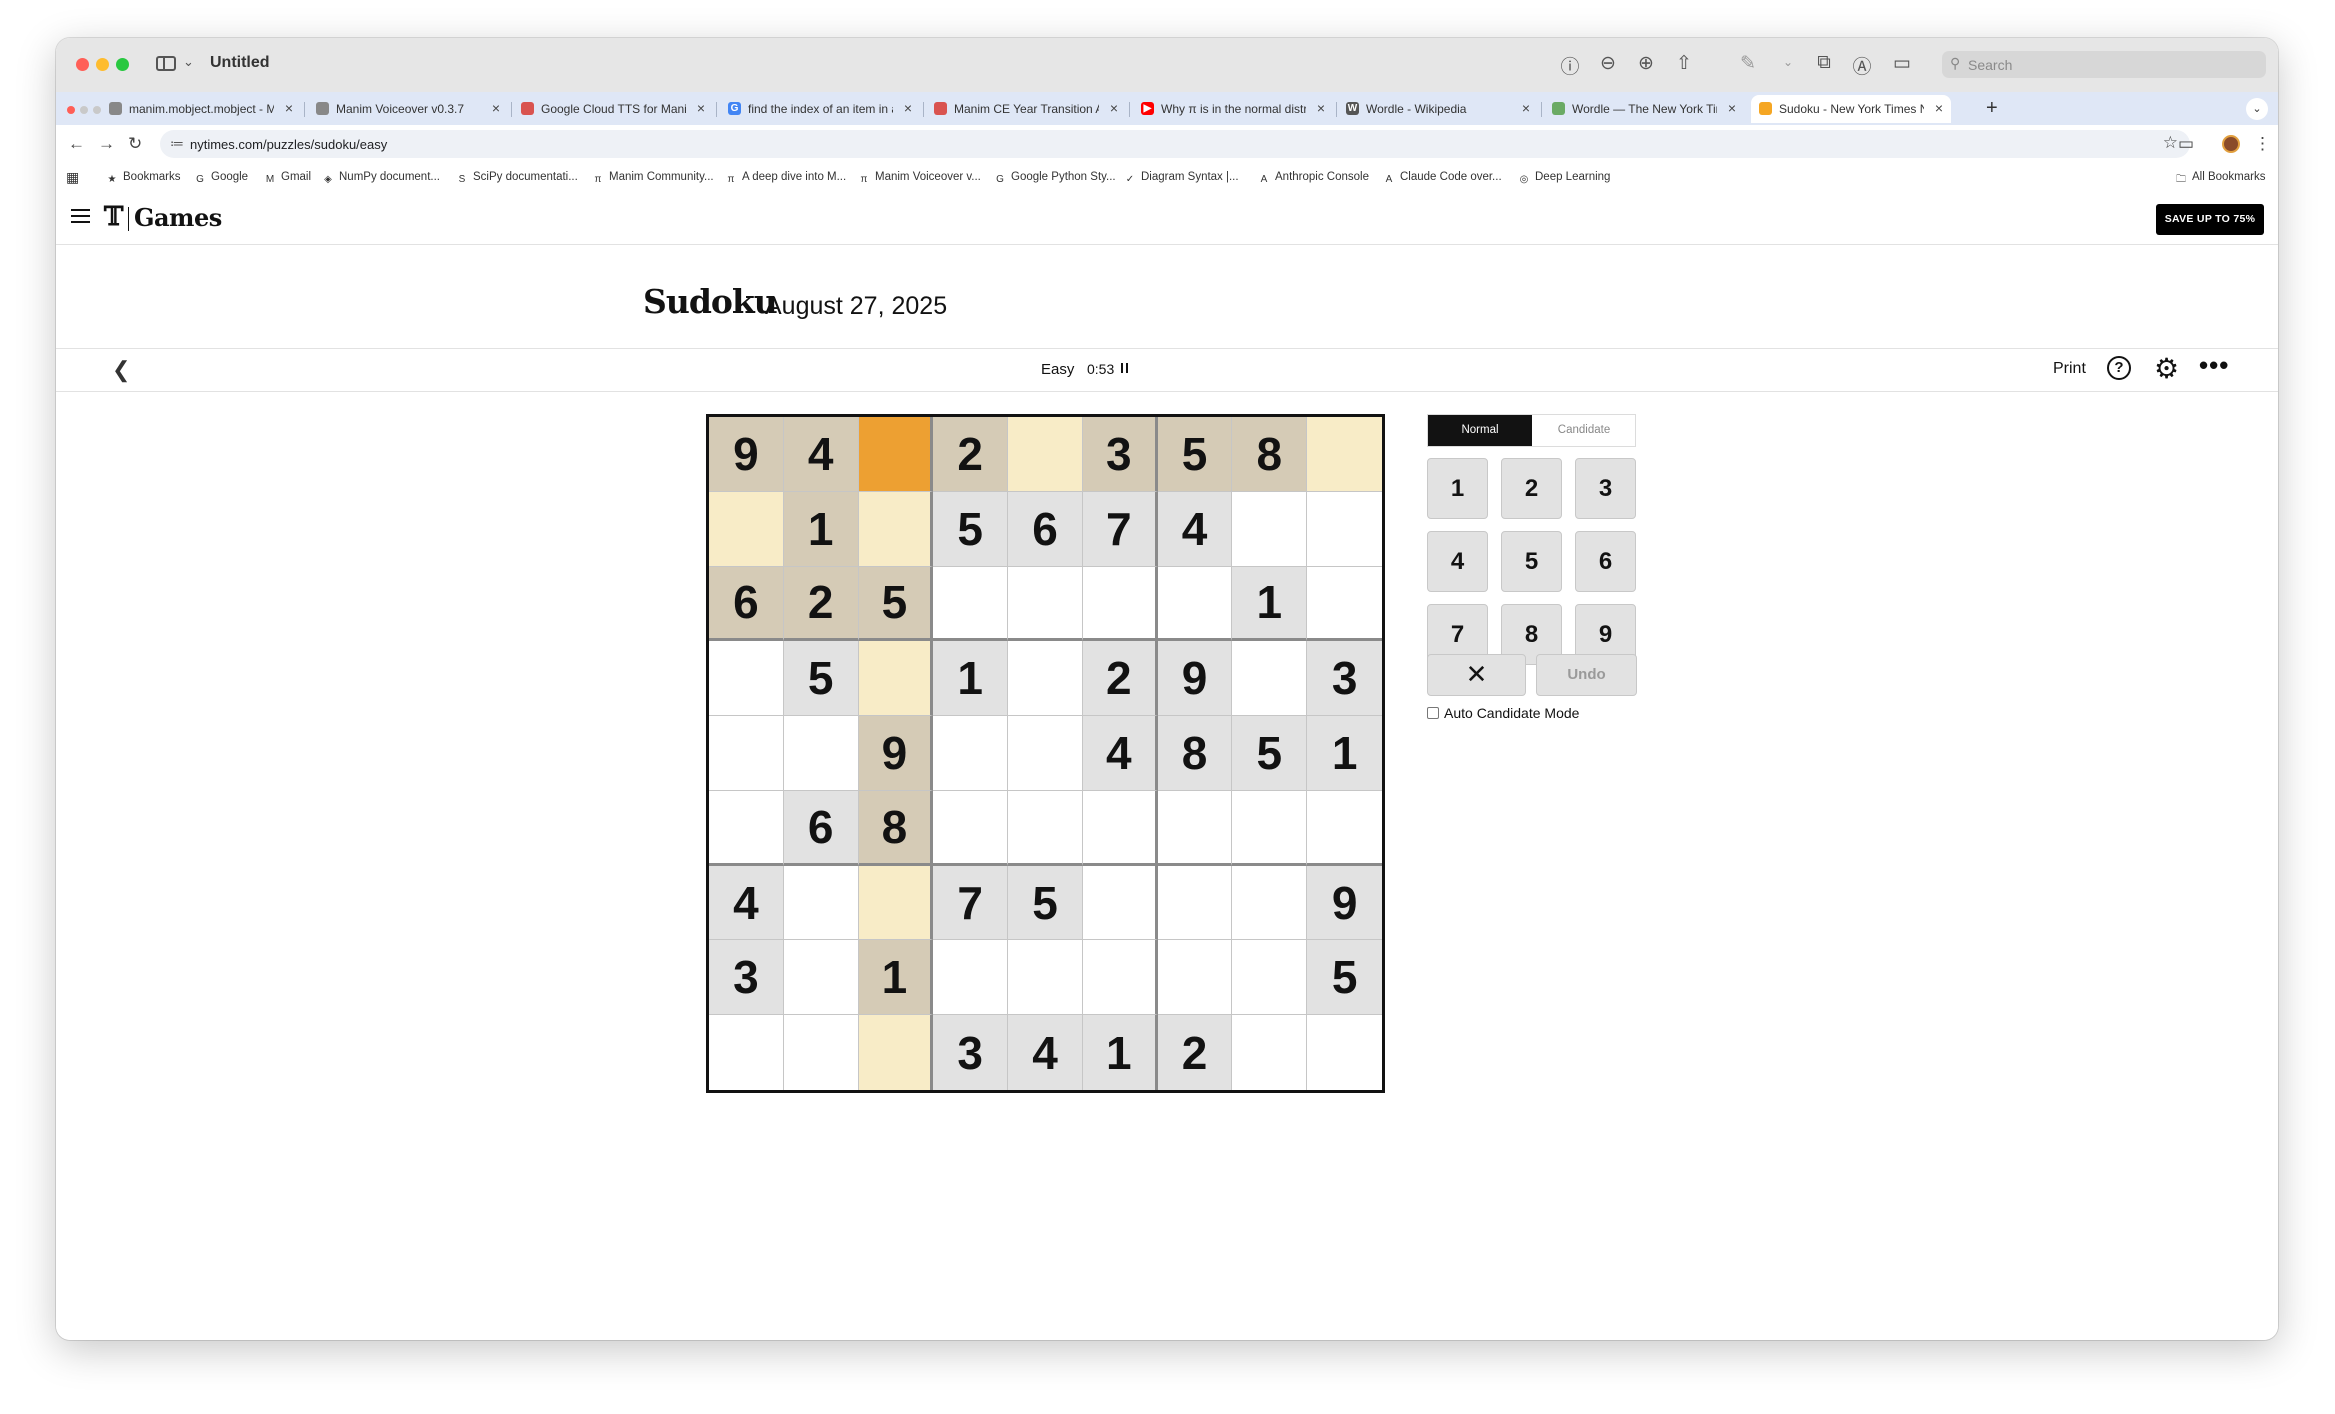 Image resolution: width=2335 pixels, height=1414 pixels. What do you see at coordinates (1531, 561) in the screenshot?
I see `number-key: 5` at bounding box center [1531, 561].